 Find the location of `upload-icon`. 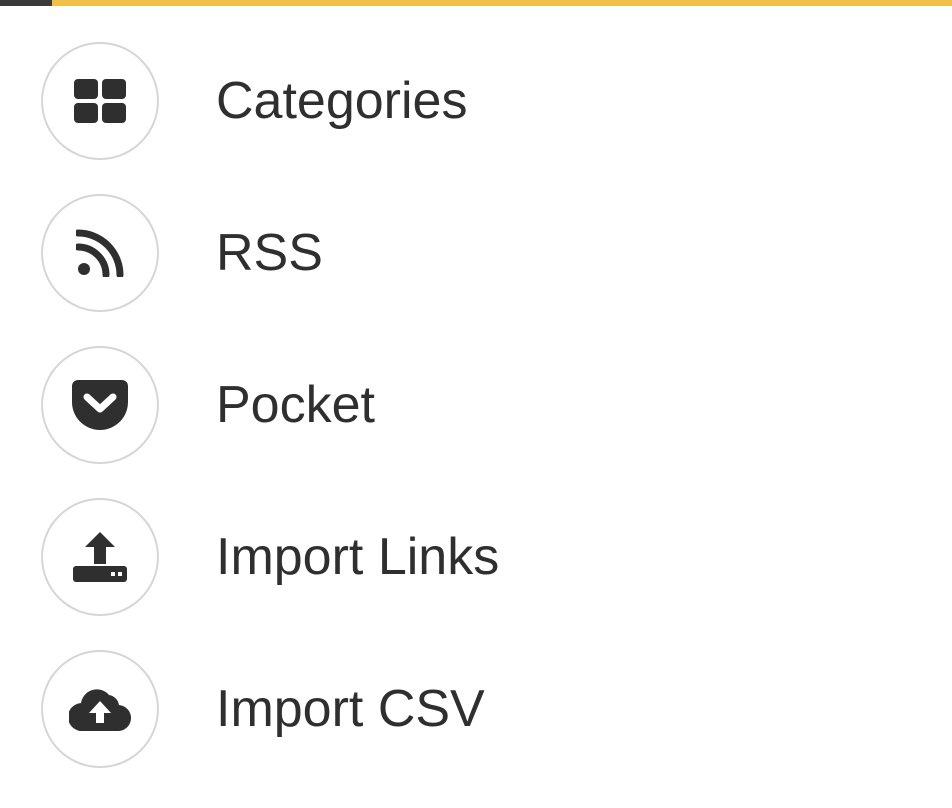

upload-icon is located at coordinates (100, 557).